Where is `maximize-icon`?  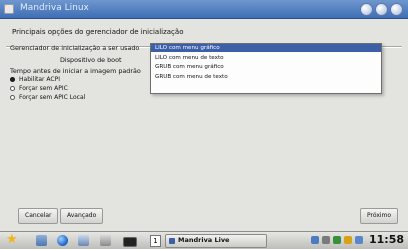 maximize-icon is located at coordinates (381, 9).